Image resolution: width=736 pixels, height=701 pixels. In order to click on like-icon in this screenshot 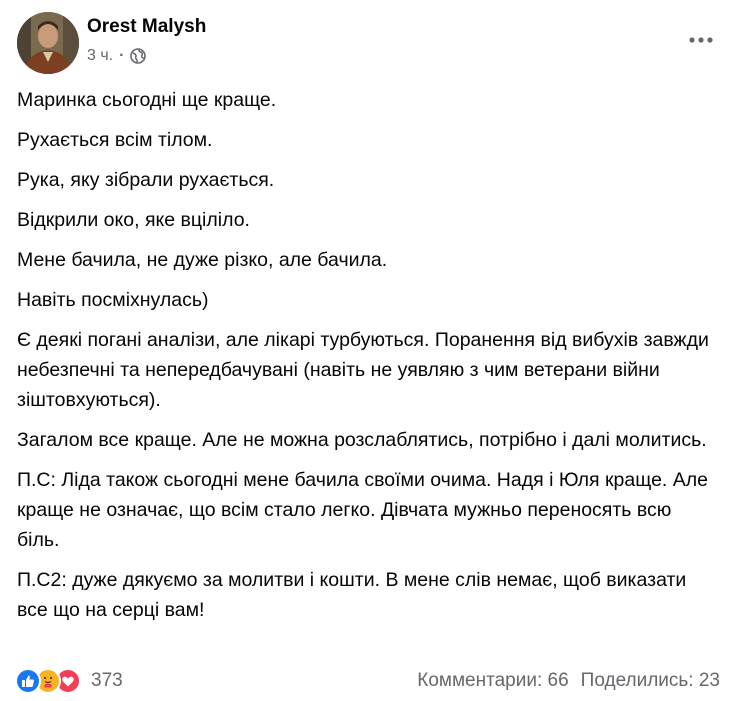, I will do `click(28, 681)`.